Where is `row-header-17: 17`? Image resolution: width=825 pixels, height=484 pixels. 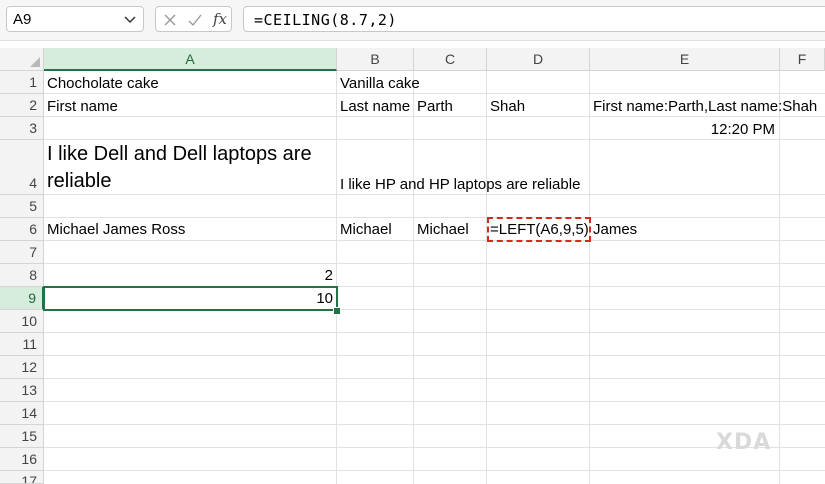
row-header-17: 17 is located at coordinates (22, 477).